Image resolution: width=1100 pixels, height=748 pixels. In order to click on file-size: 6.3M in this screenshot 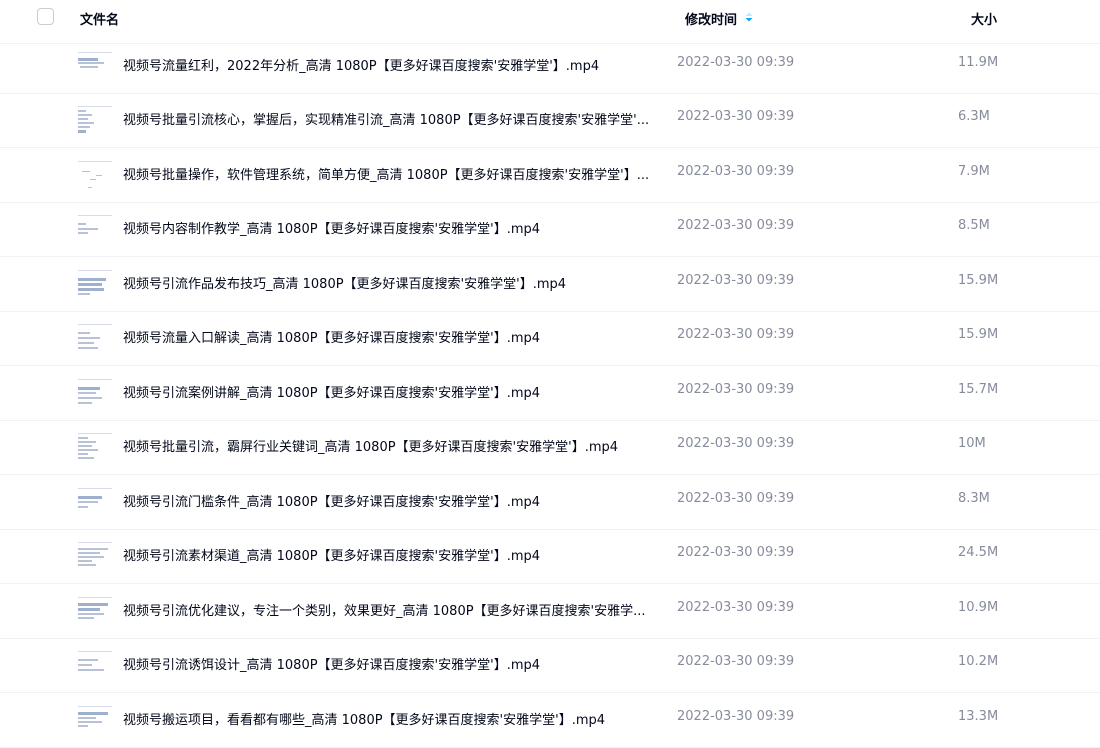, I will do `click(974, 116)`.